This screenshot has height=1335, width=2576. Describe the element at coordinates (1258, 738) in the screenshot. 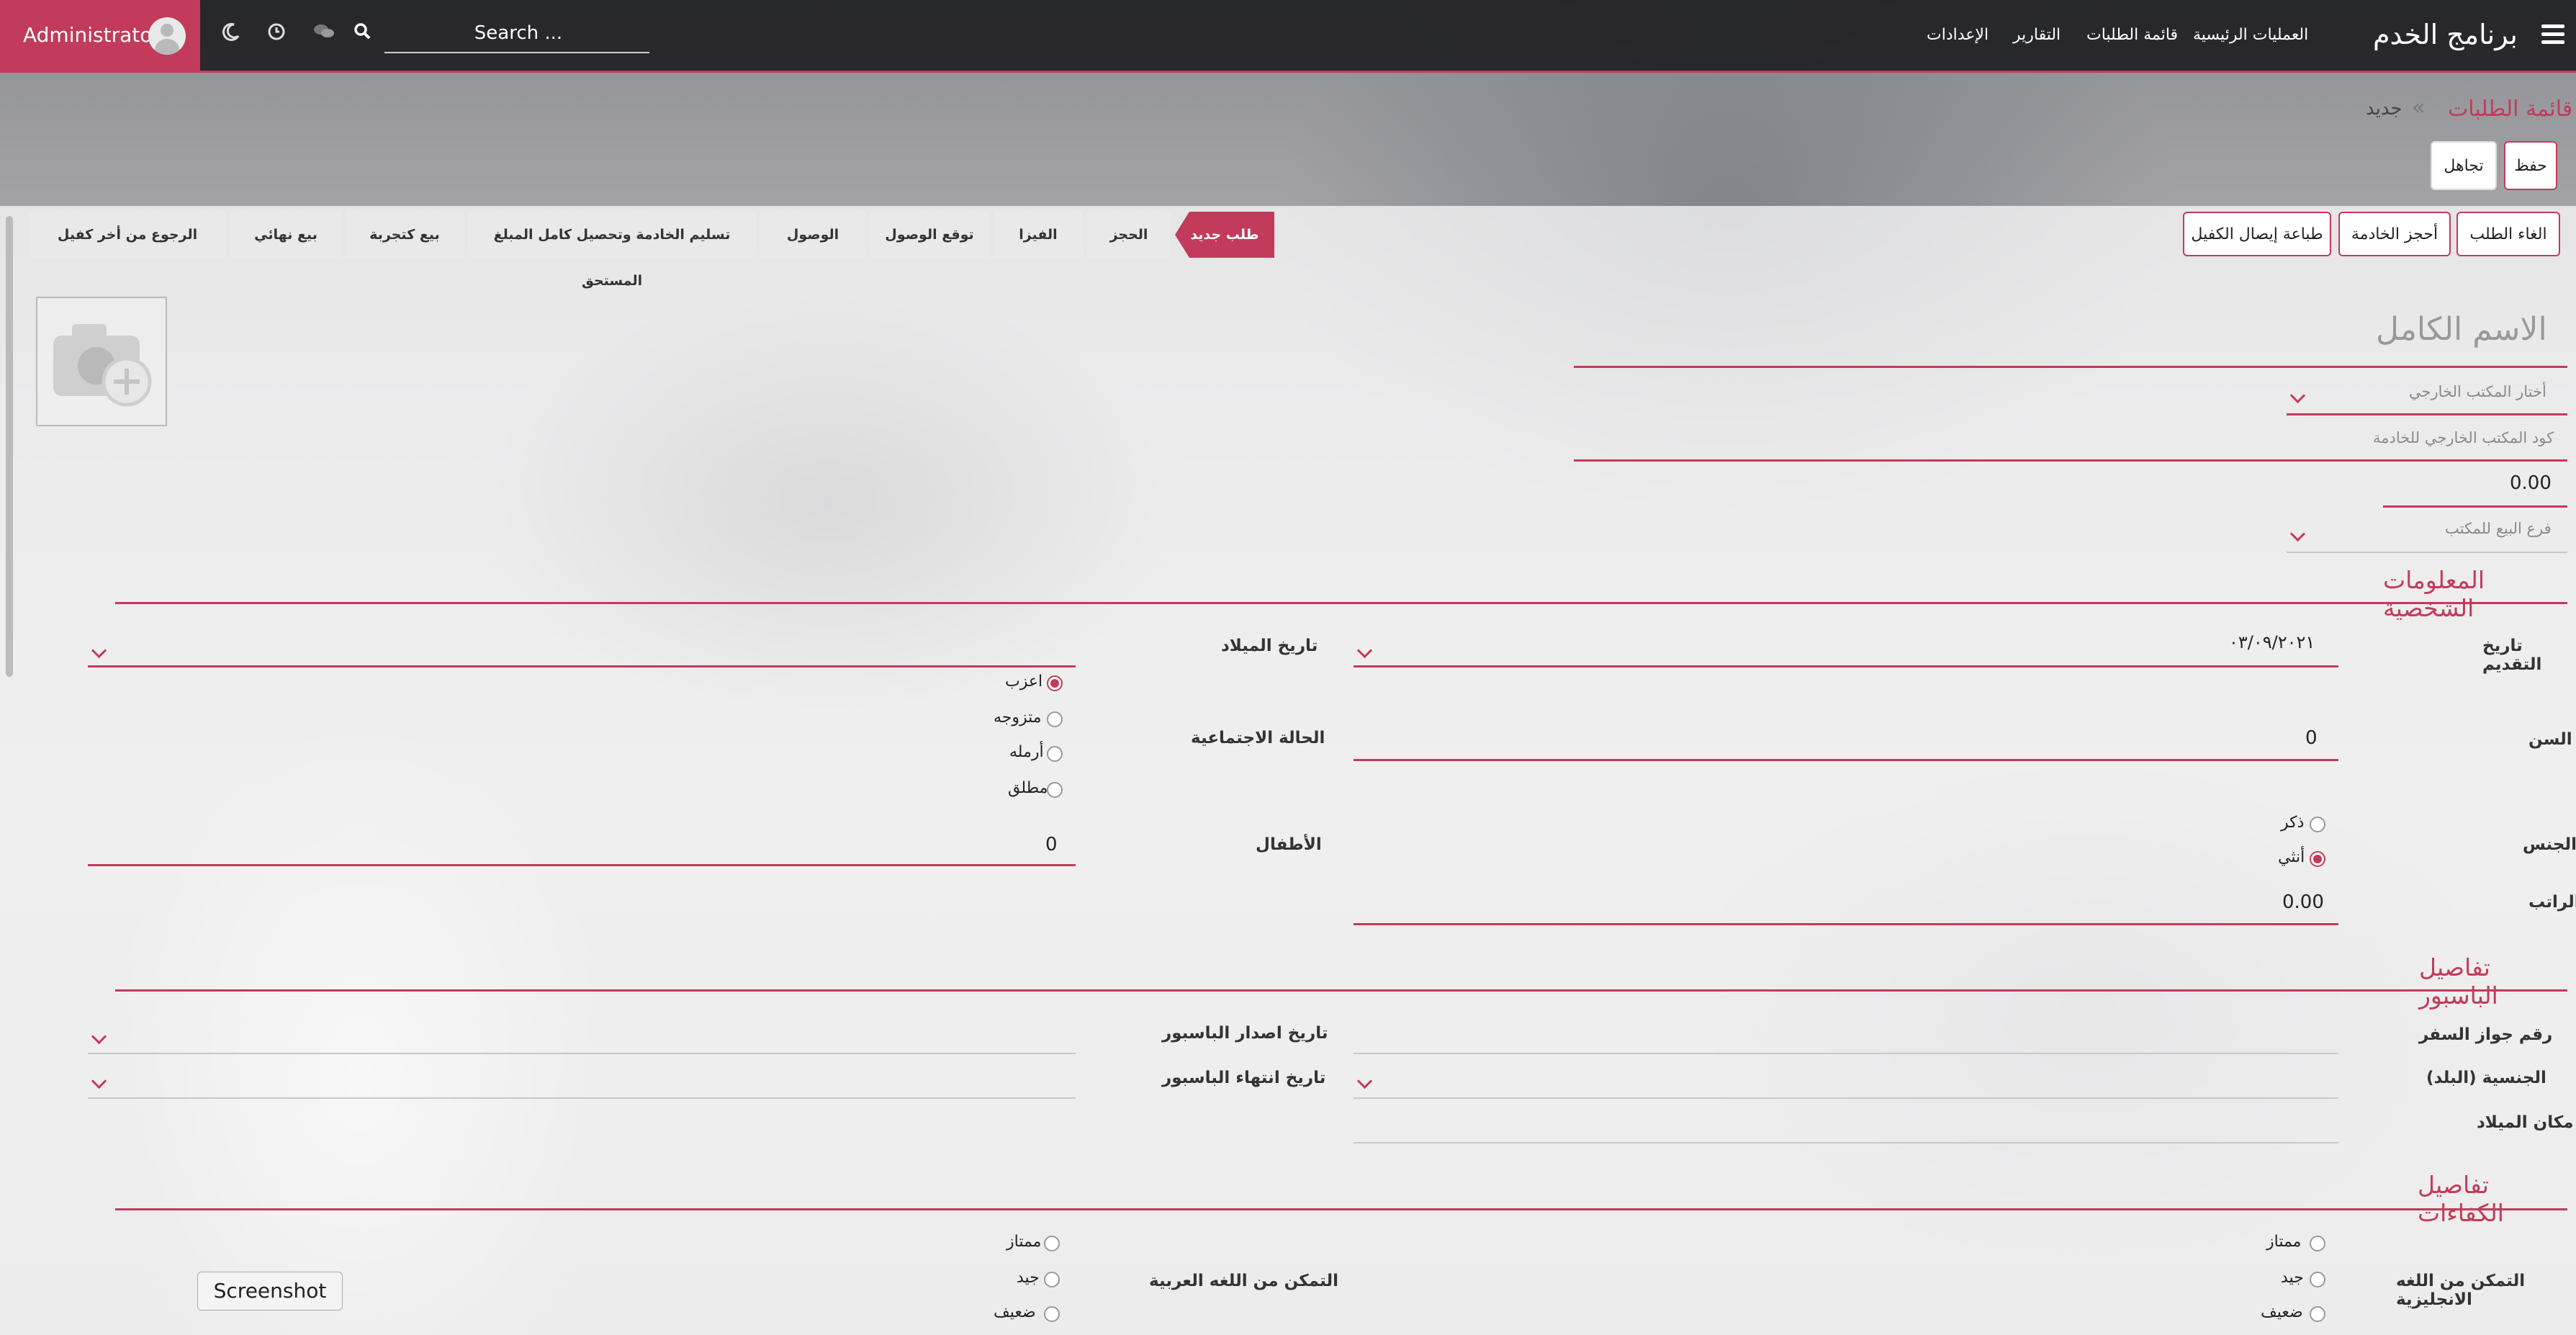

I see `marital-status-label: الحالة الاجتماعية` at that location.